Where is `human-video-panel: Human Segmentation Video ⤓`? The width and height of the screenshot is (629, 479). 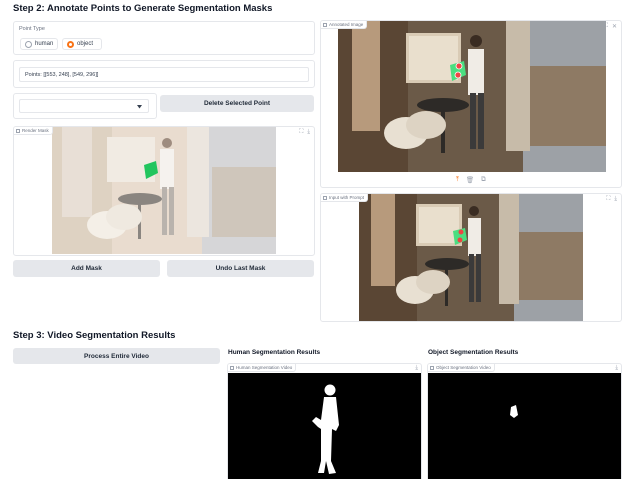
human-video-panel: Human Segmentation Video ⤓ is located at coordinates (324, 421).